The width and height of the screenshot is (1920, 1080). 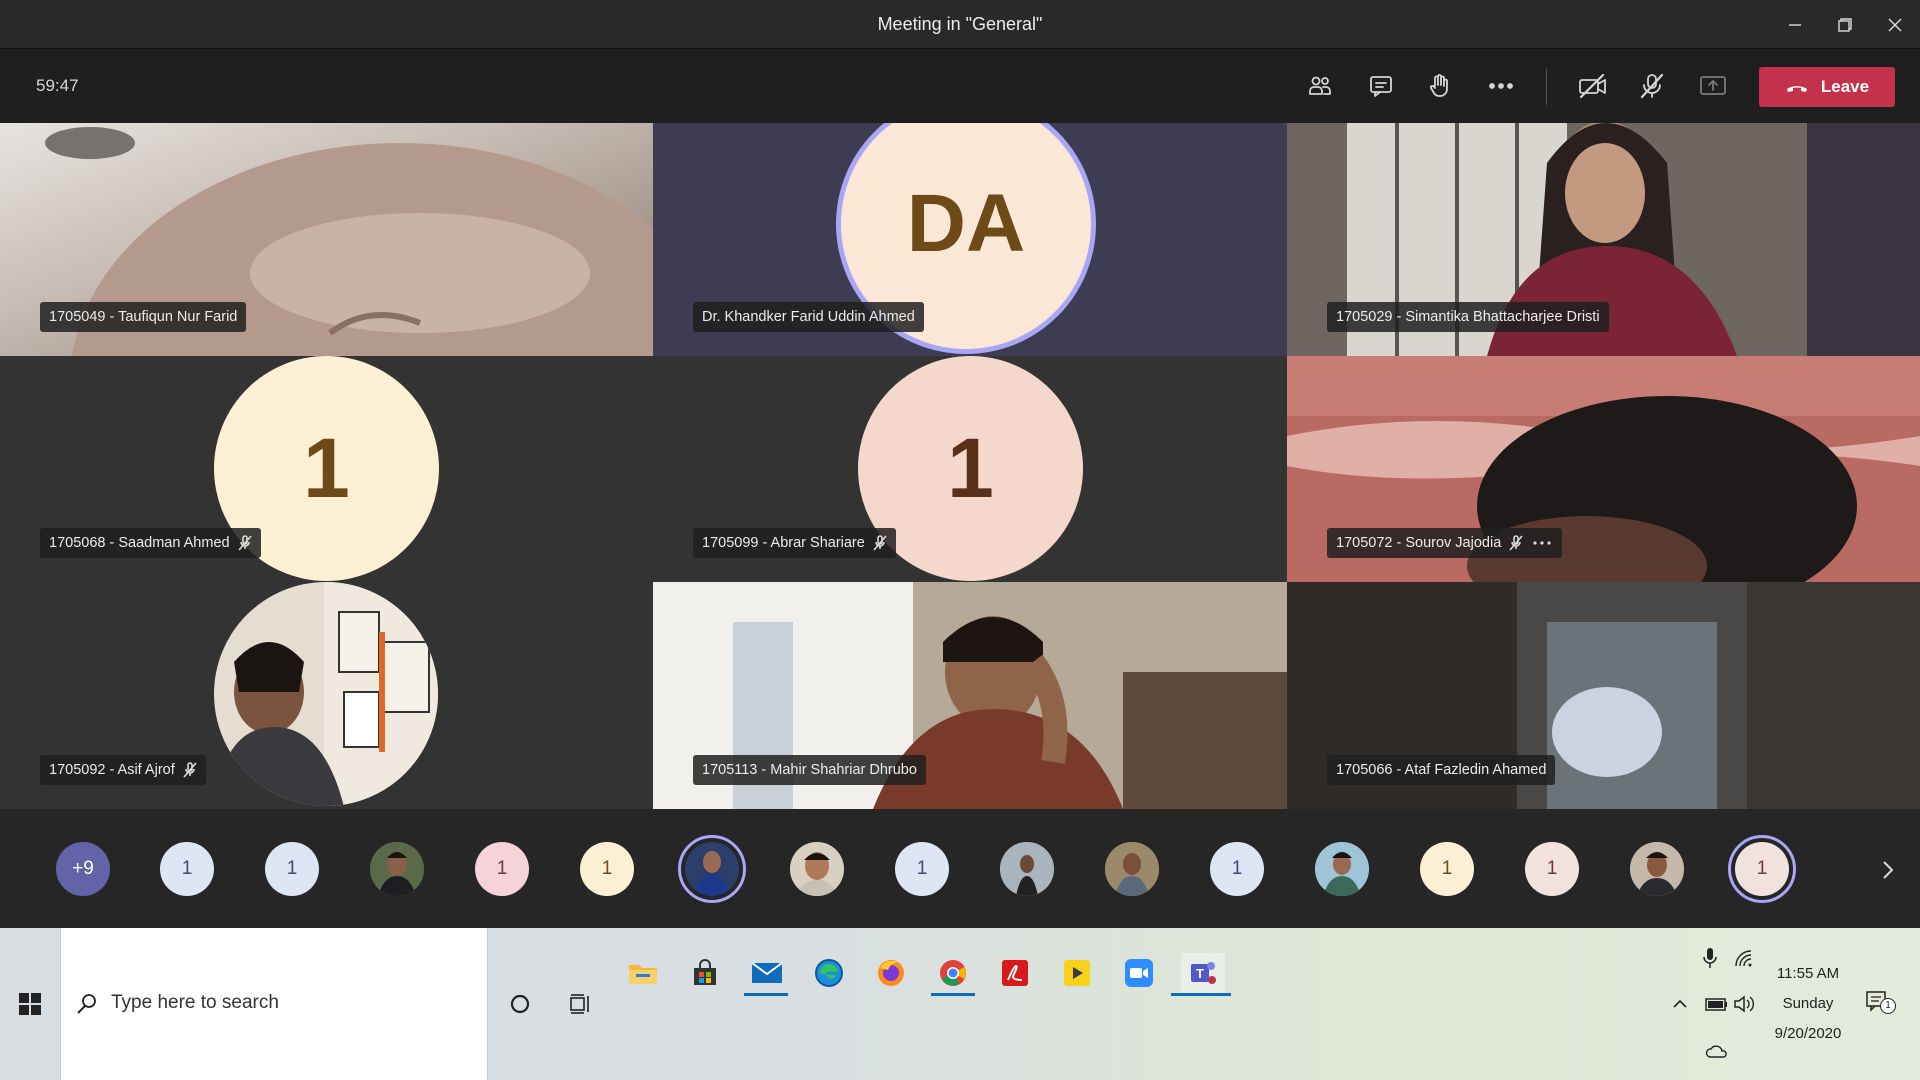 I want to click on title-bar: Meeting in "General", so click(x=960, y=24).